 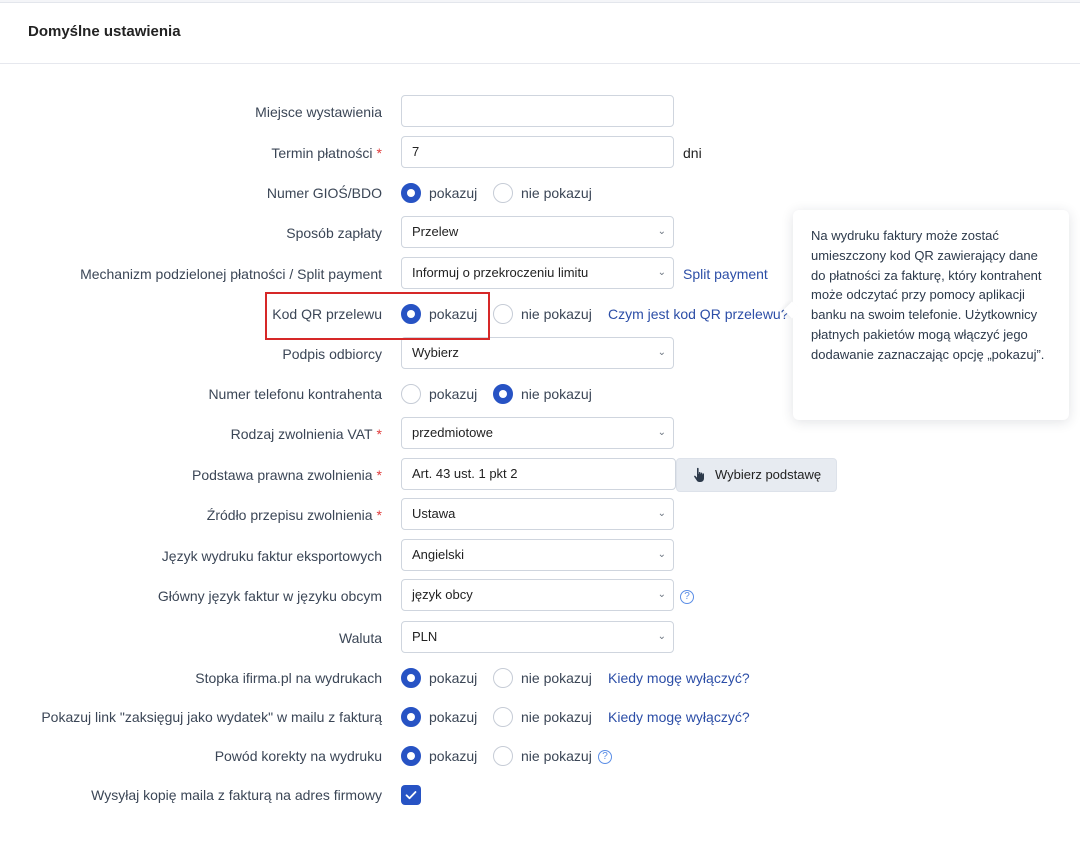 I want to click on phone-label: Numer telefonu kontrahenta, so click(x=295, y=394).